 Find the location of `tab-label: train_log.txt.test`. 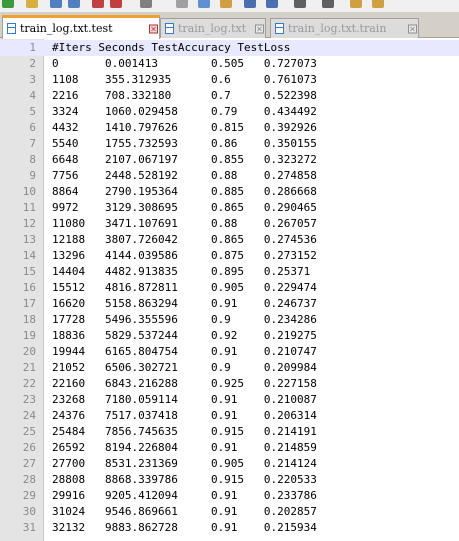

tab-label: train_log.txt.test is located at coordinates (66, 28).